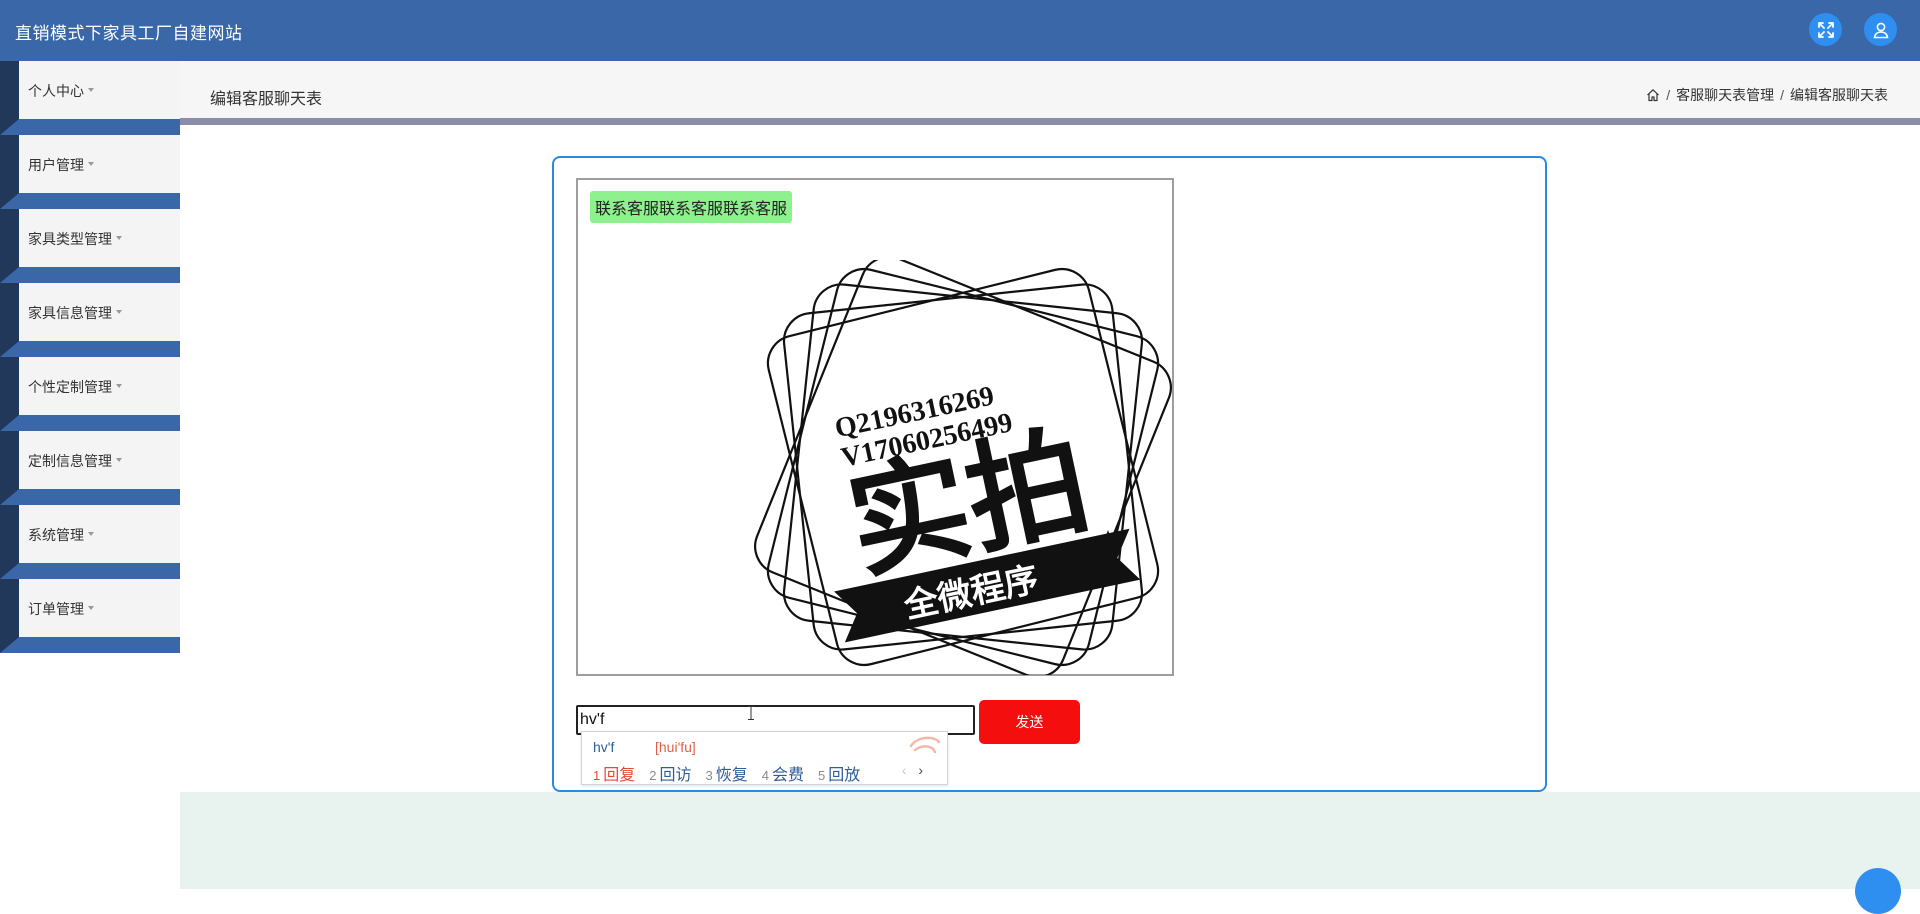 This screenshot has height=914, width=1920. What do you see at coordinates (1878, 891) in the screenshot?
I see `floating-action-button` at bounding box center [1878, 891].